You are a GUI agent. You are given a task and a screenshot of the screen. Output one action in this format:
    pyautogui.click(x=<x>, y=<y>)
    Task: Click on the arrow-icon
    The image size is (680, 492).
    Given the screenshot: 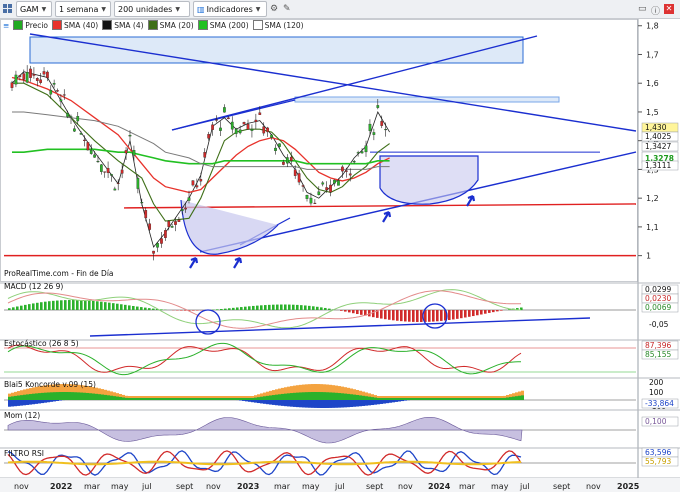 What is the action you would take?
    pyautogui.click(x=238, y=262)
    